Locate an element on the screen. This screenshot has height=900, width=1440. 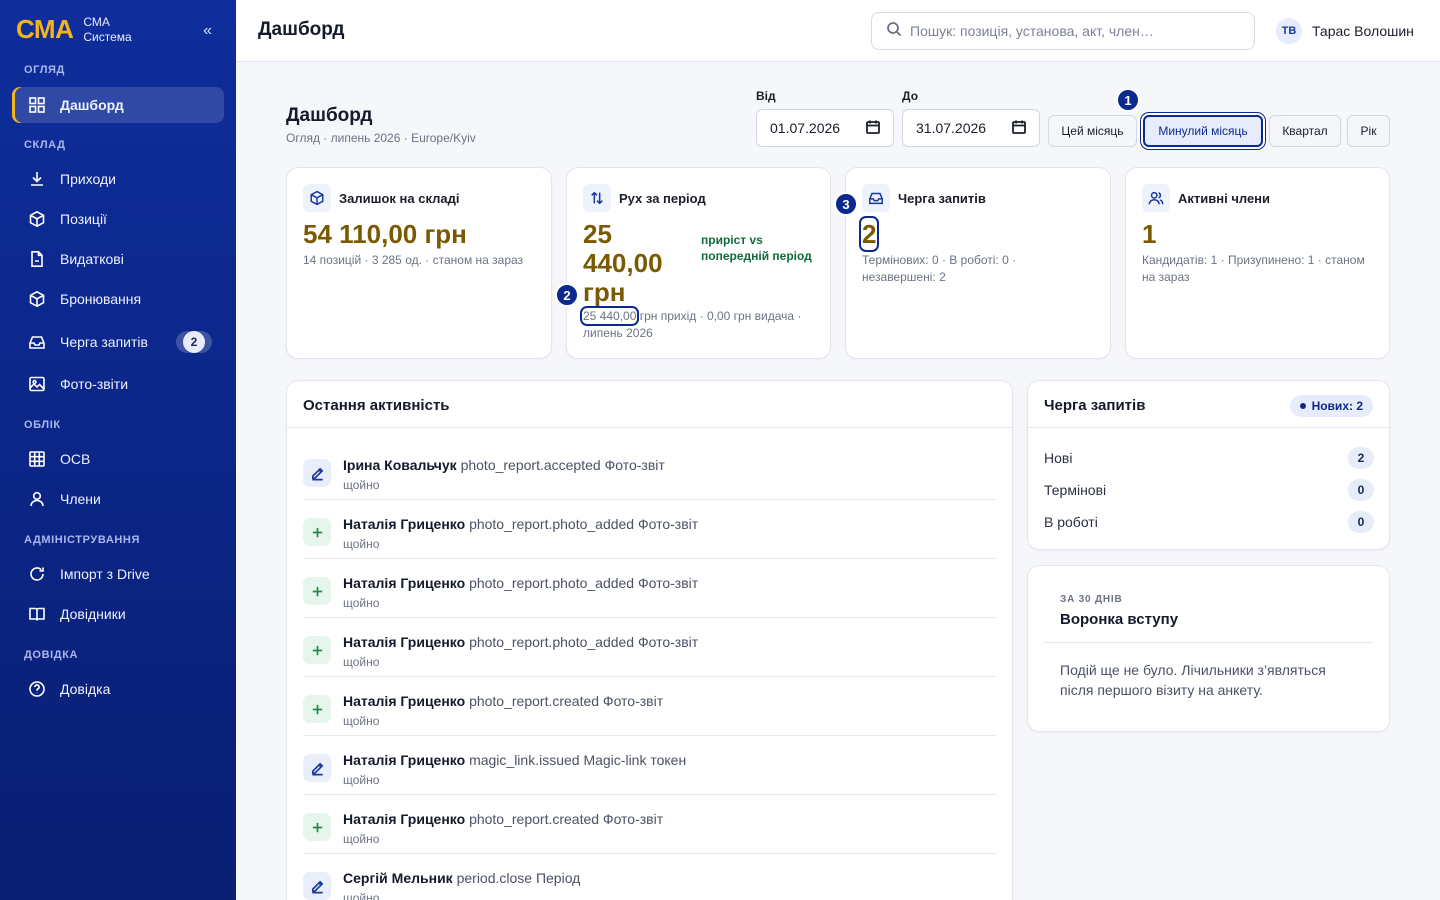
sidebar-item-dashboard: Дашборд is located at coordinates (118, 105).